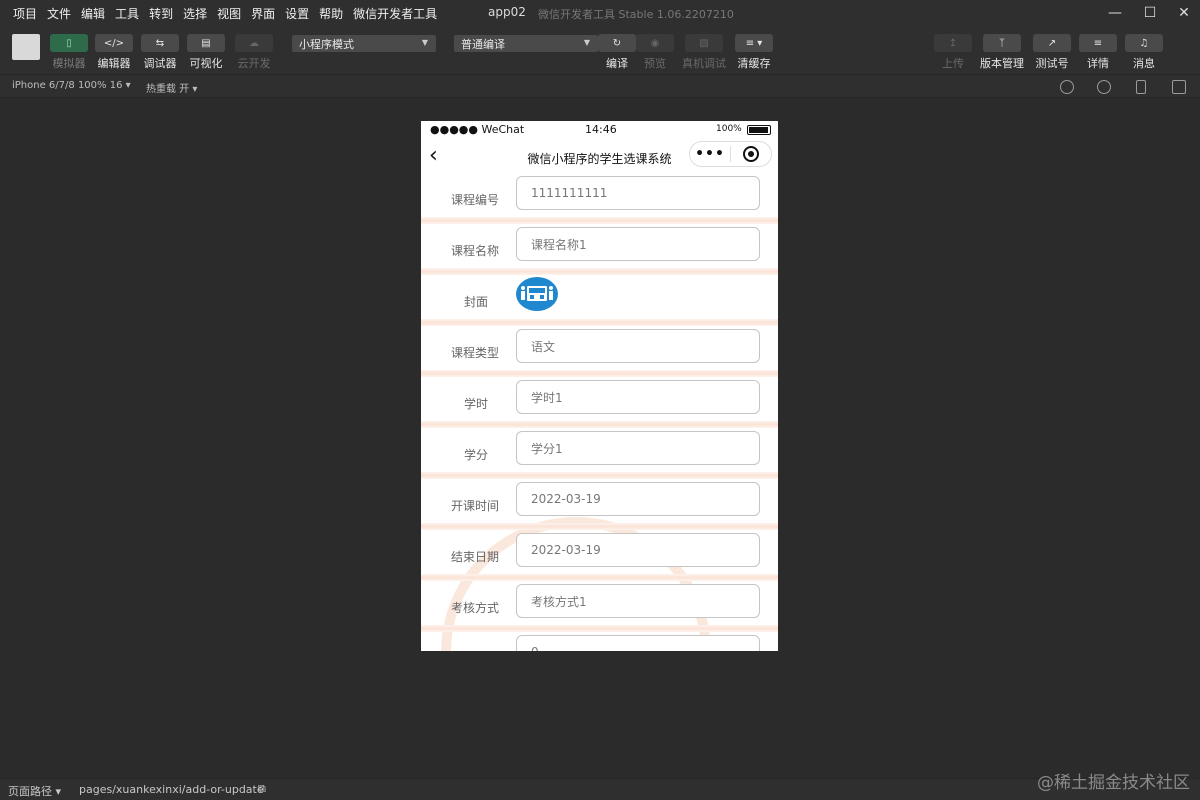 The height and width of the screenshot is (800, 1200). What do you see at coordinates (114, 43) in the screenshot?
I see `code-icon: </>` at bounding box center [114, 43].